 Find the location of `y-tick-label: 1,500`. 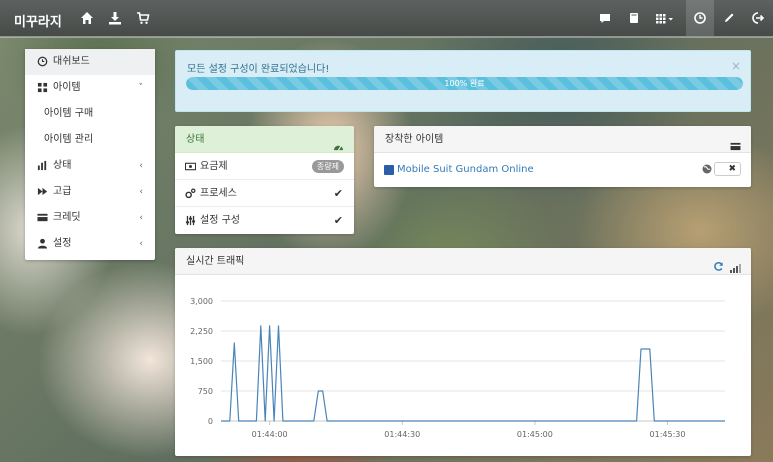

y-tick-label: 1,500 is located at coordinates (201, 361).